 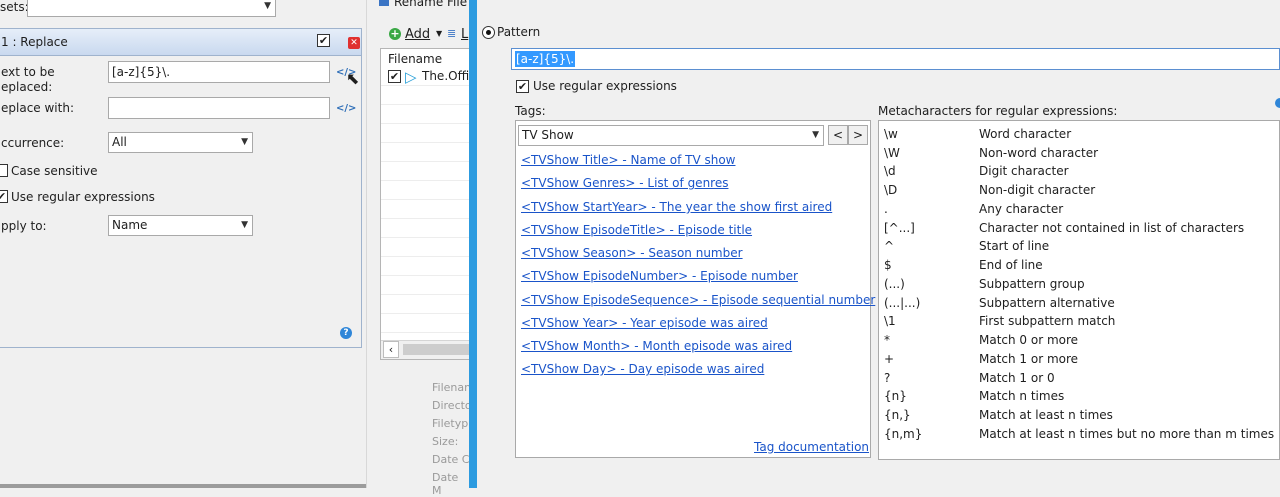 What do you see at coordinates (180, 225) in the screenshot?
I see `apply-to-select: Name ▼` at bounding box center [180, 225].